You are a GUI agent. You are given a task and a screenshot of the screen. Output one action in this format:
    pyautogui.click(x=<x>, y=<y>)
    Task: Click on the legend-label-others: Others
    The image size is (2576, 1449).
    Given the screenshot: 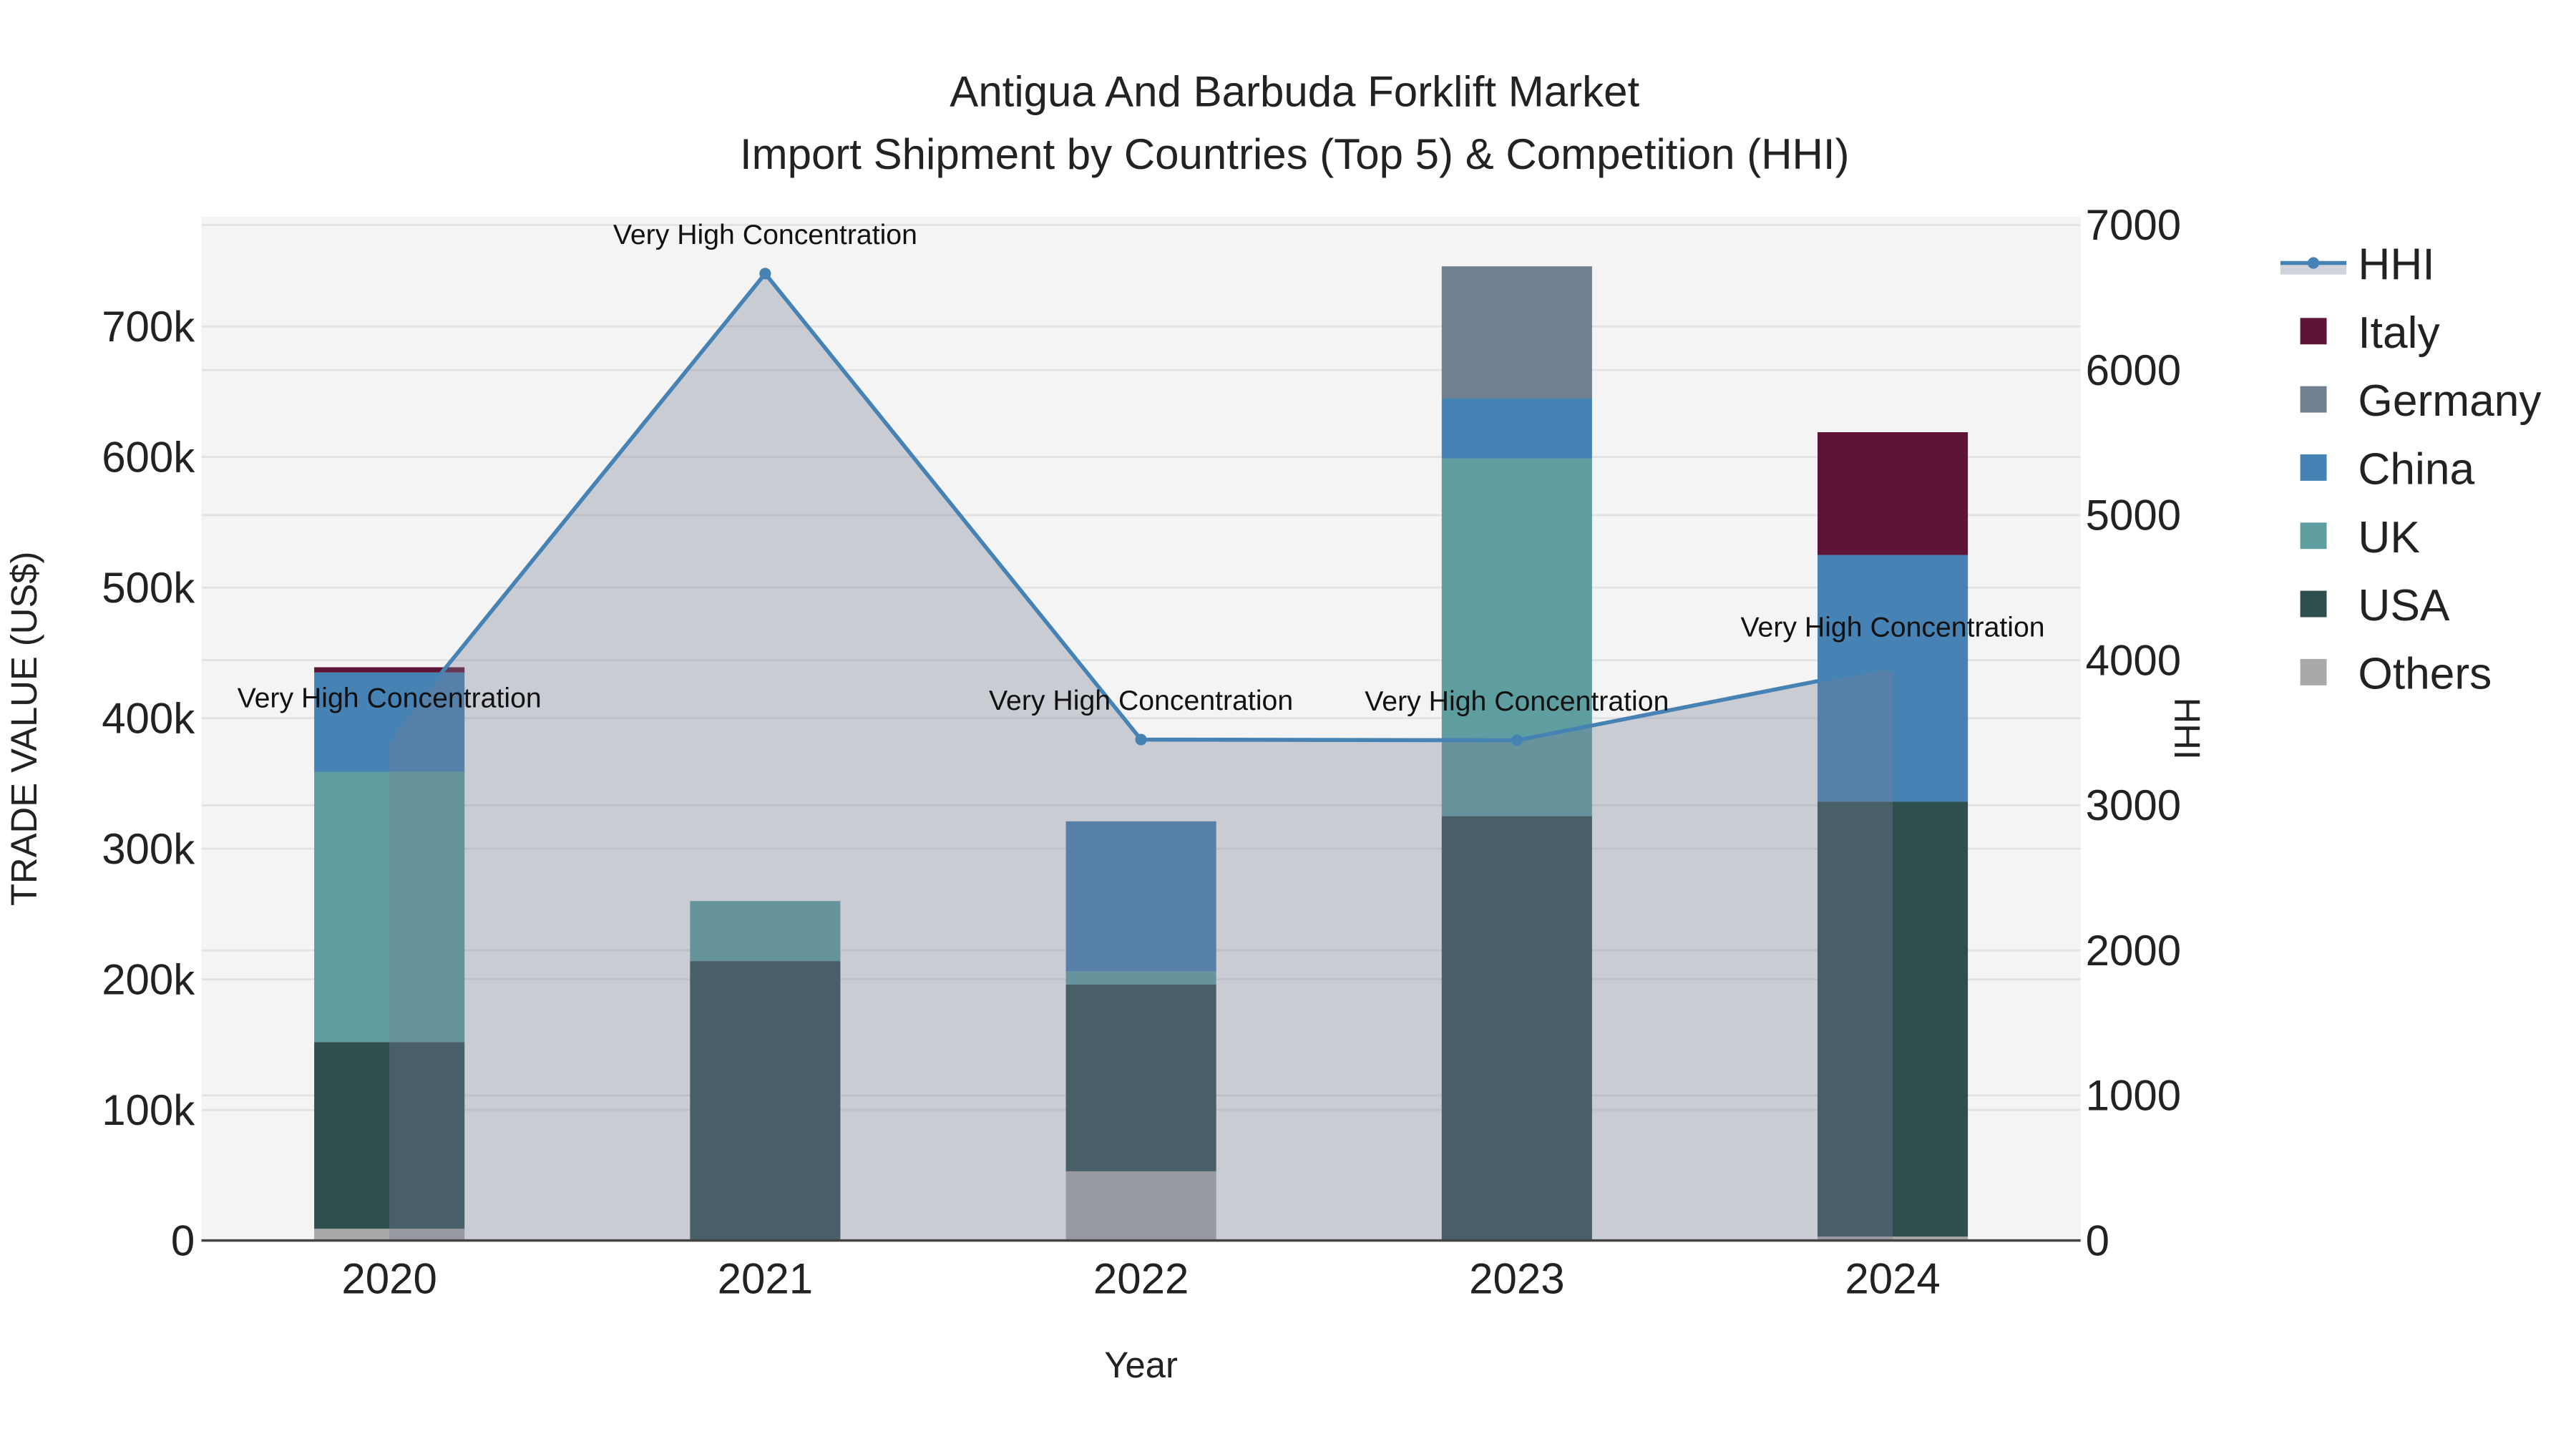 What is the action you would take?
    pyautogui.click(x=2425, y=673)
    